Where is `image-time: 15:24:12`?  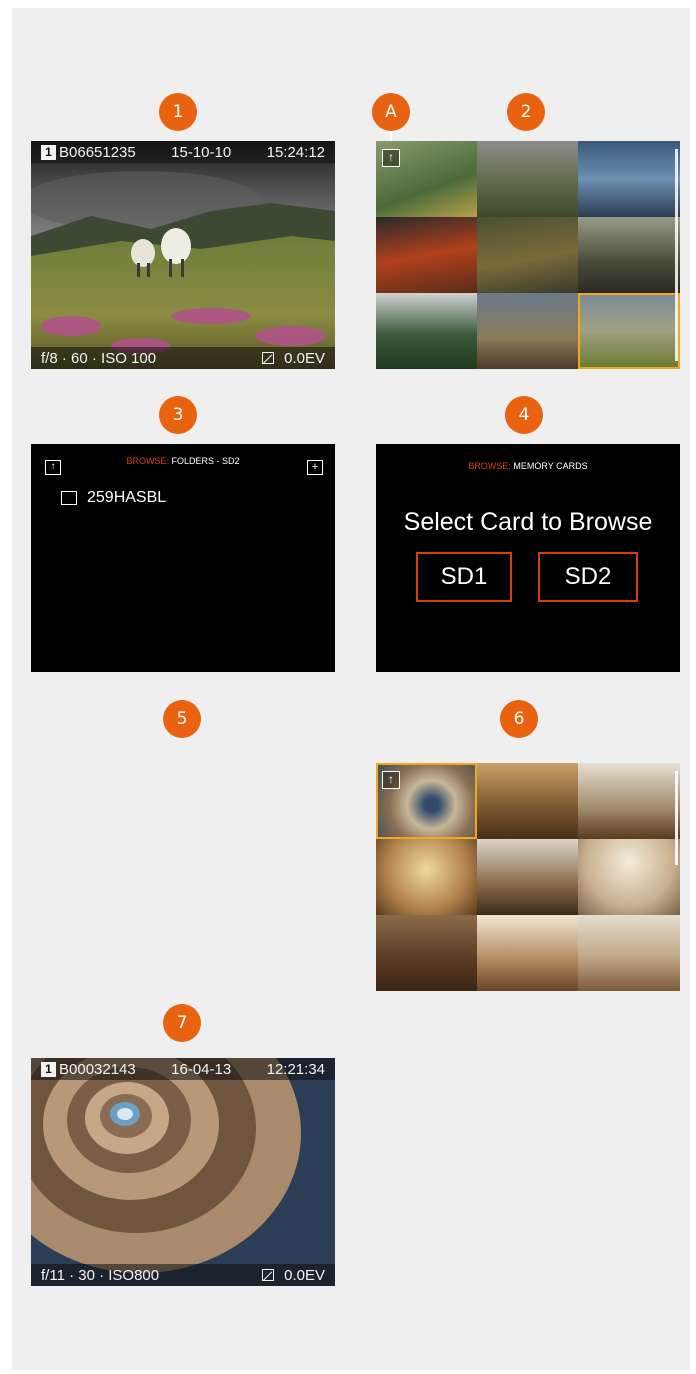 image-time: 15:24:12 is located at coordinates (295, 152).